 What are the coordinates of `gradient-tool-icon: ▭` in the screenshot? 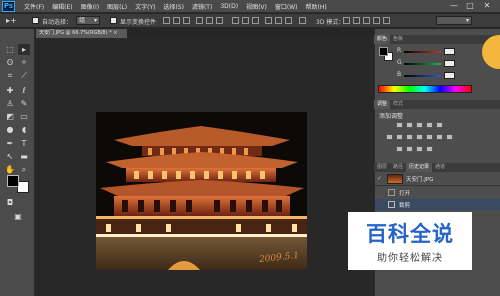 It's located at (24, 116).